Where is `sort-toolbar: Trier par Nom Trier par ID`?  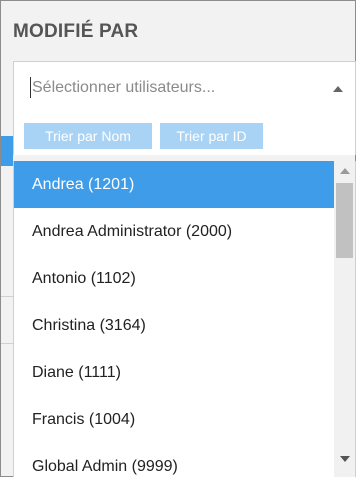
sort-toolbar: Trier par Nom Trier par ID is located at coordinates (184, 135).